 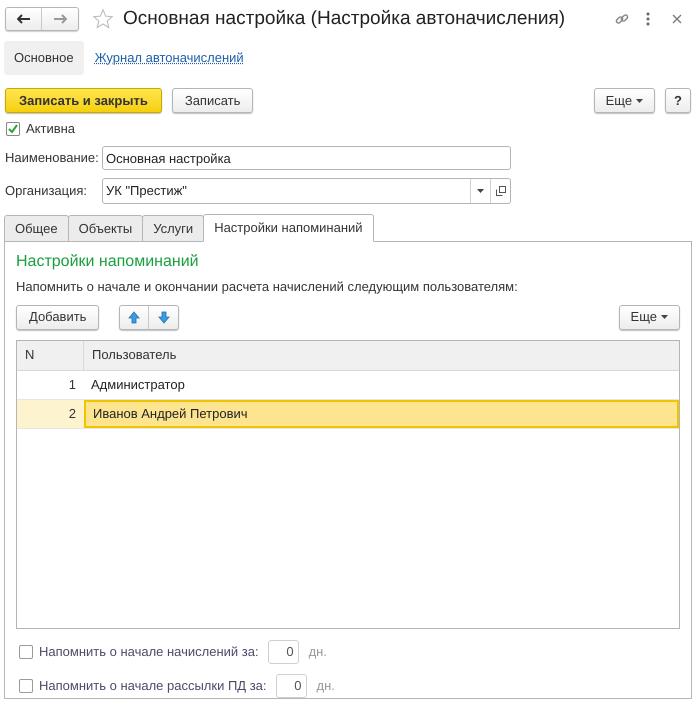 I want to click on save-and-close-button: Записать и закрыть, so click(x=83, y=100).